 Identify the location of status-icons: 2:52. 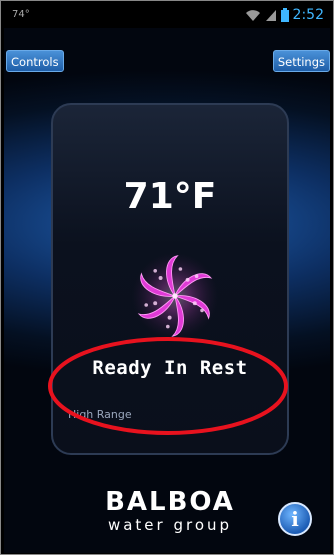
(284, 15).